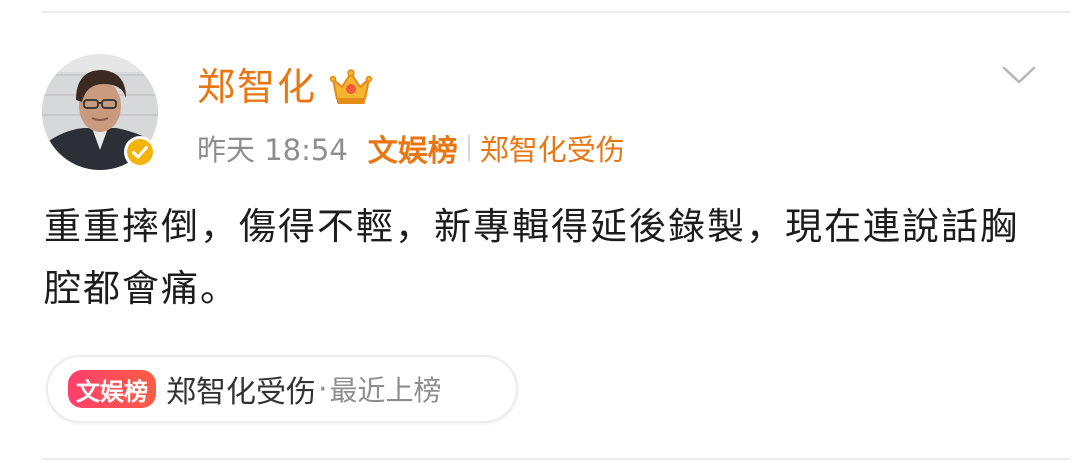  I want to click on topic-card: 文娱榜 郑智化受伤 · 最近上榜, so click(282, 389).